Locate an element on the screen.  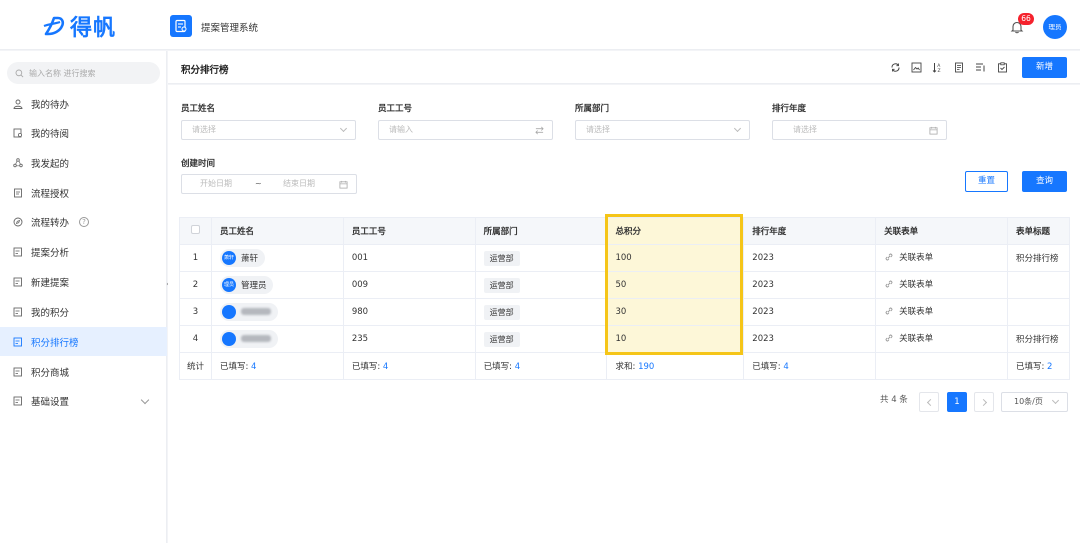
page-toolbar: 积分排行榜 AZ 新增 is located at coordinates (624, 67).